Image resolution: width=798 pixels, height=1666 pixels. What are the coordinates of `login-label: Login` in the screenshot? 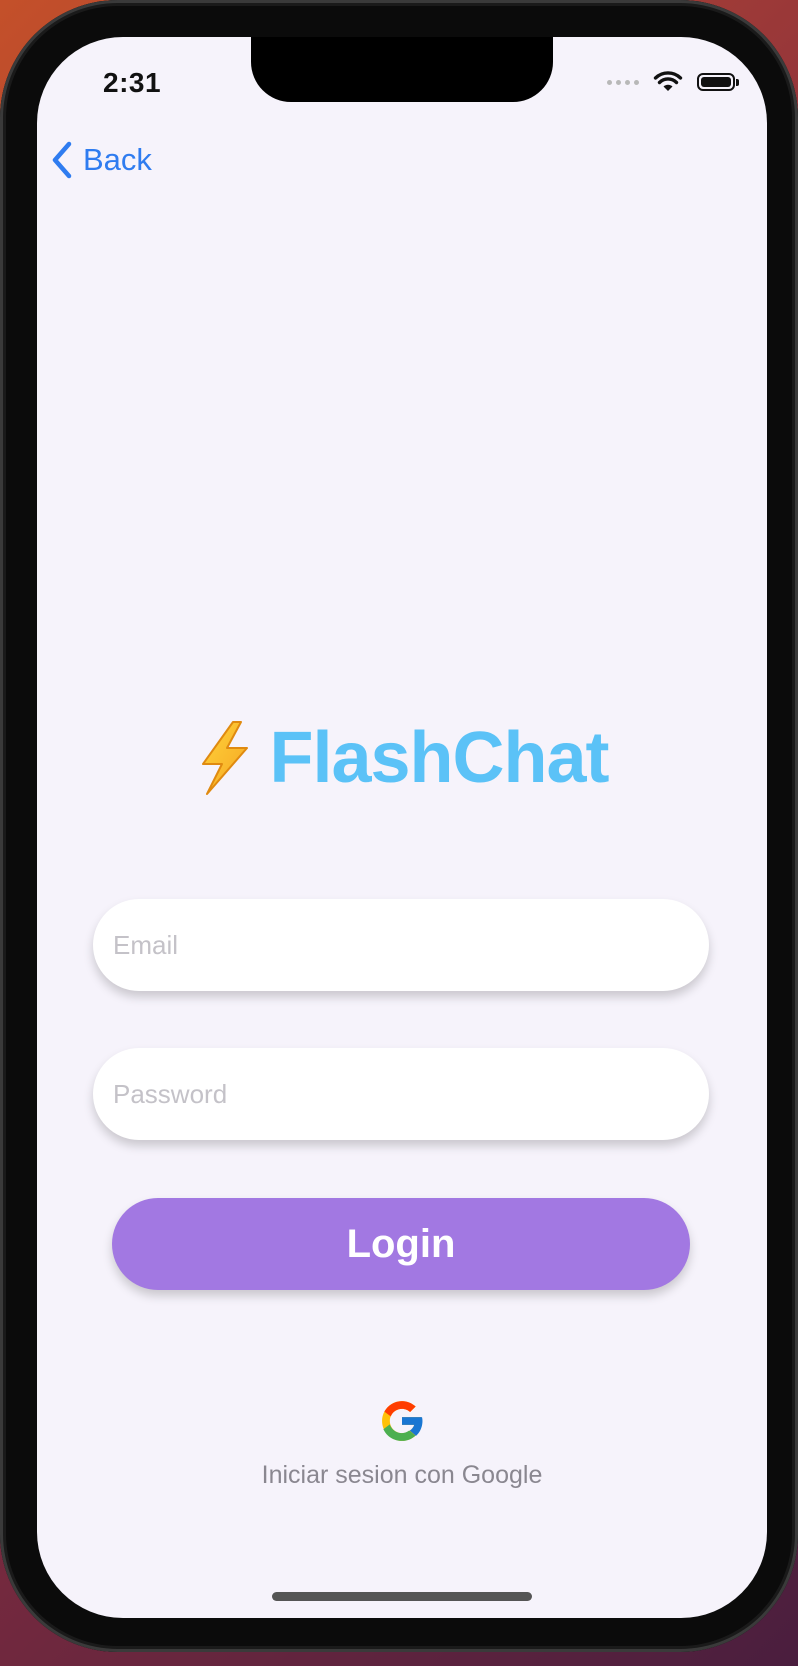 It's located at (401, 1243).